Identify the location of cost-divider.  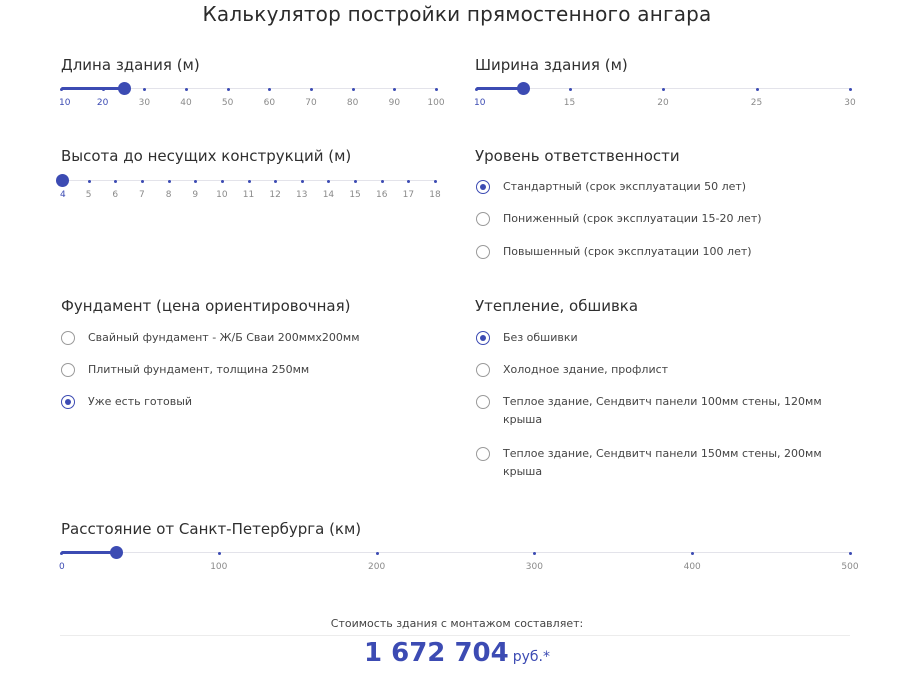
(455, 635).